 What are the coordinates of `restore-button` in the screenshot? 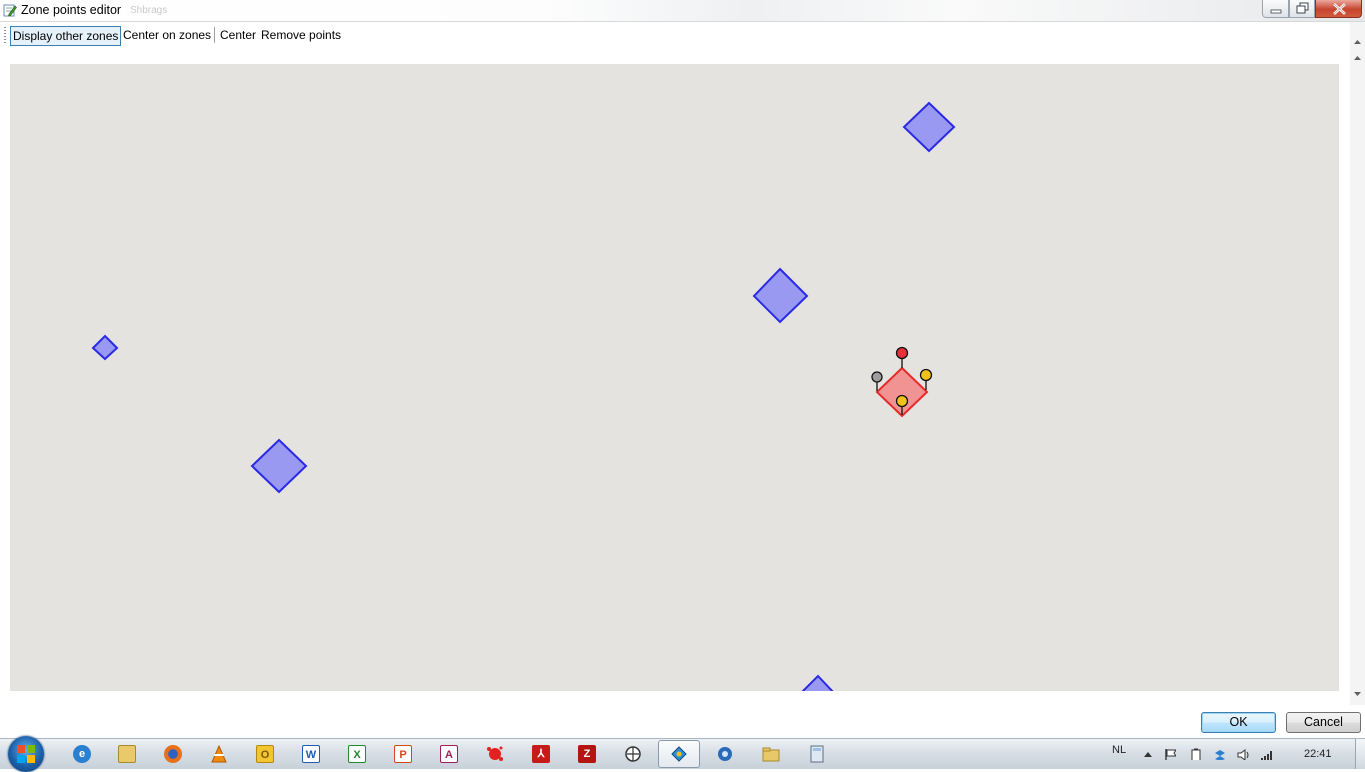 It's located at (1302, 9).